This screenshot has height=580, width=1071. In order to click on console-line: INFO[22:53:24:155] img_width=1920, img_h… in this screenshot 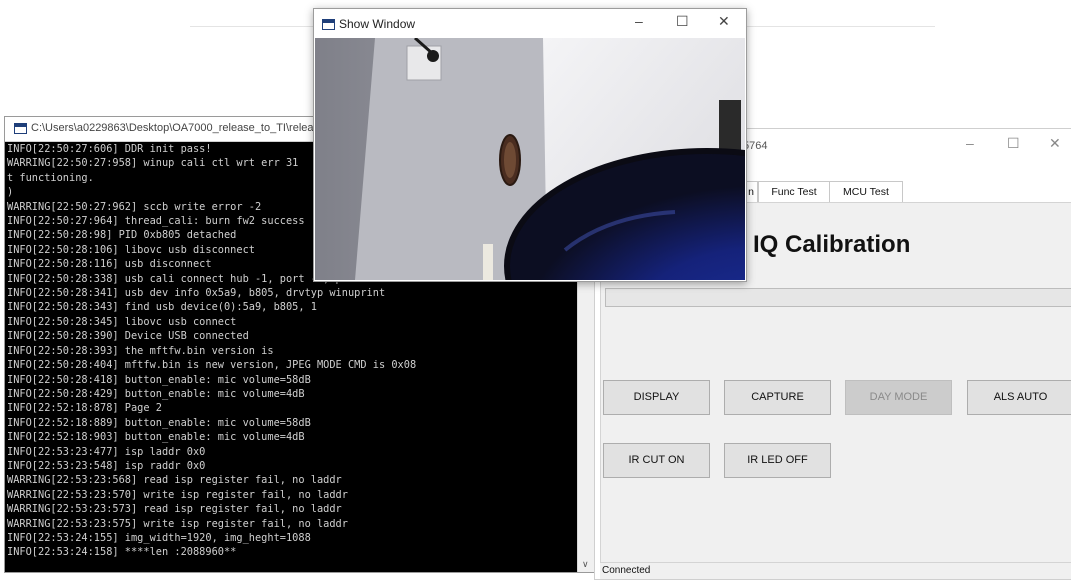, I will do `click(159, 537)`.